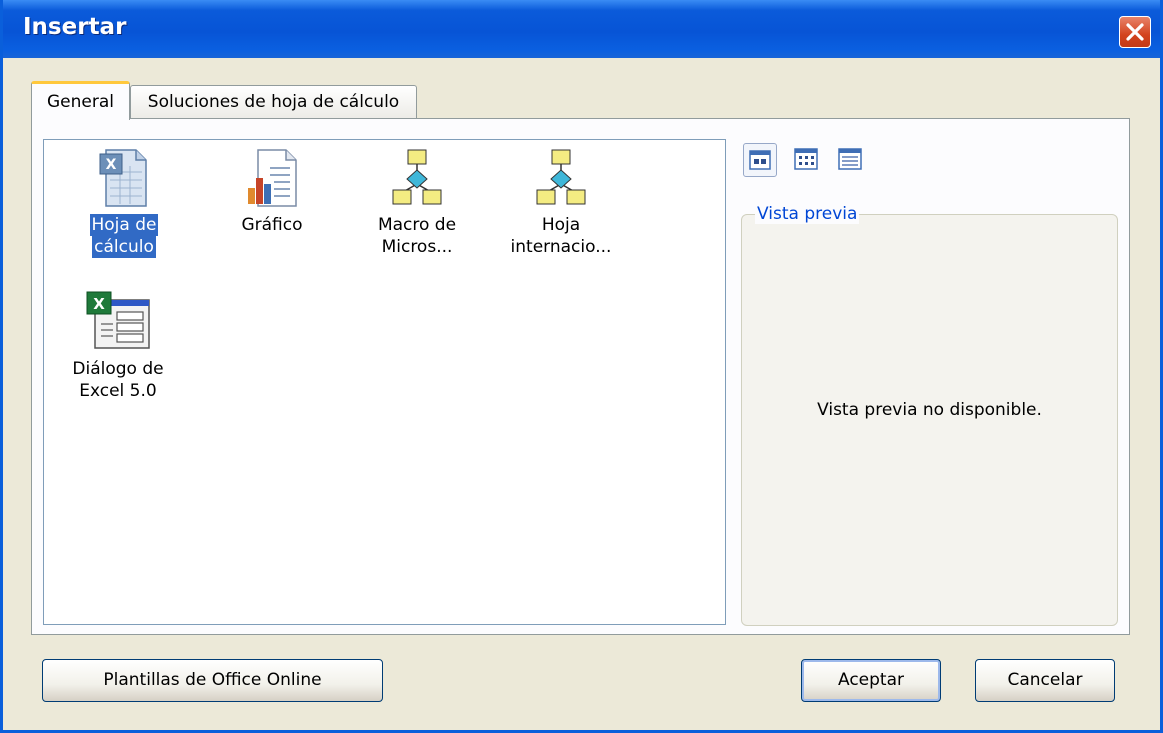 This screenshot has width=1163, height=733. Describe the element at coordinates (212, 680) in the screenshot. I see `office-online-templates-button: Plantillas de Office Online` at that location.